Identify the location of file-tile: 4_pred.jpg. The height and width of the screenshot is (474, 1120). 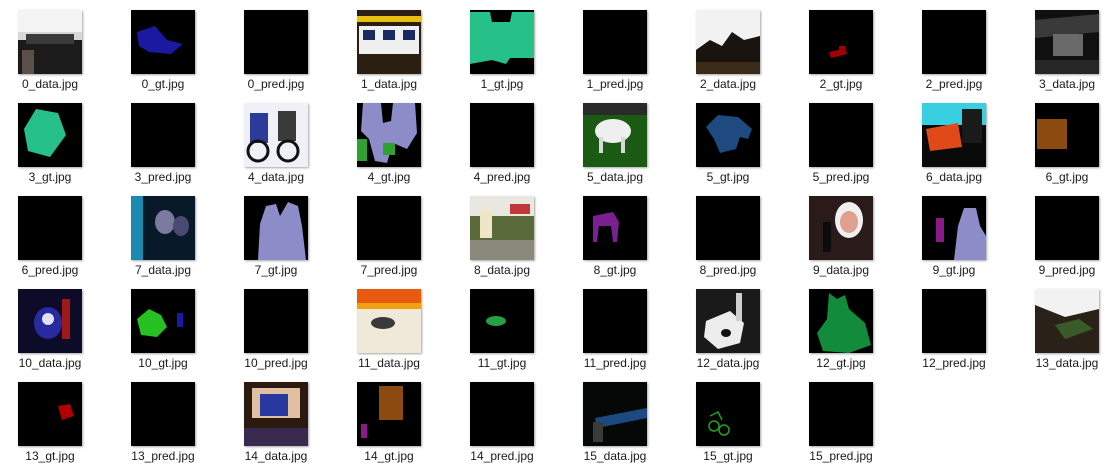
(508, 139).